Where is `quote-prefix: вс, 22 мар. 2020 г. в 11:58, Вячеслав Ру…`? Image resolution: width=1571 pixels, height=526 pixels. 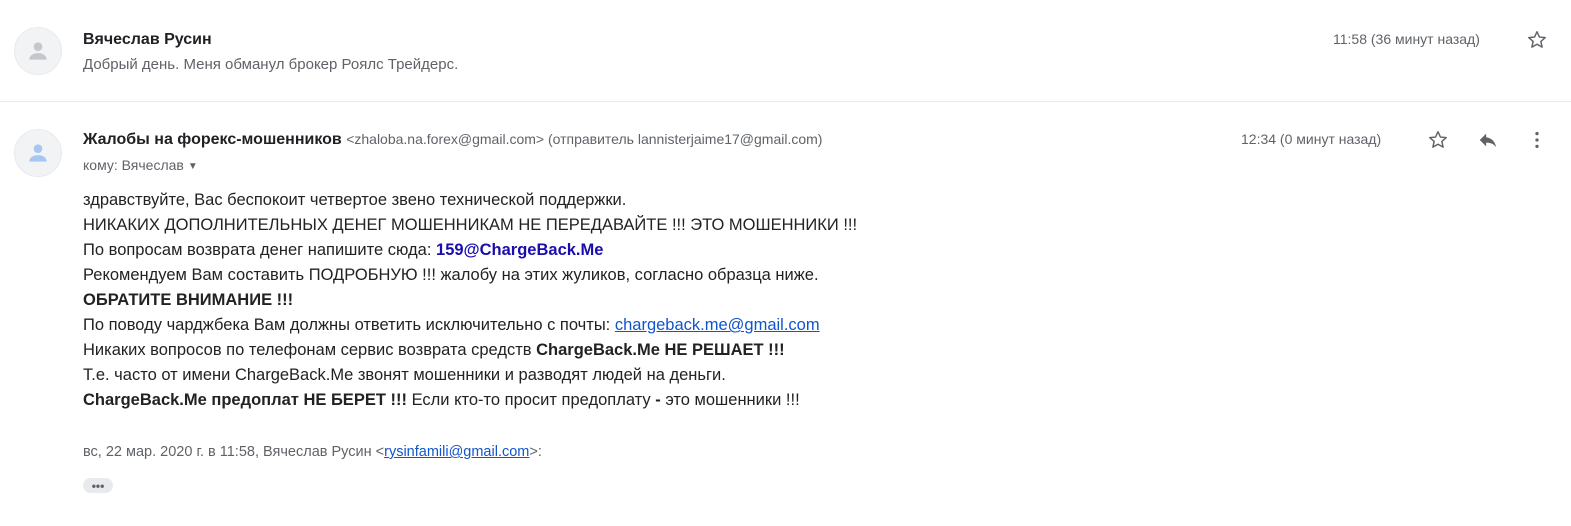
quote-prefix: вс, 22 мар. 2020 г. в 11:58, Вячеслав Ру… is located at coordinates (234, 452).